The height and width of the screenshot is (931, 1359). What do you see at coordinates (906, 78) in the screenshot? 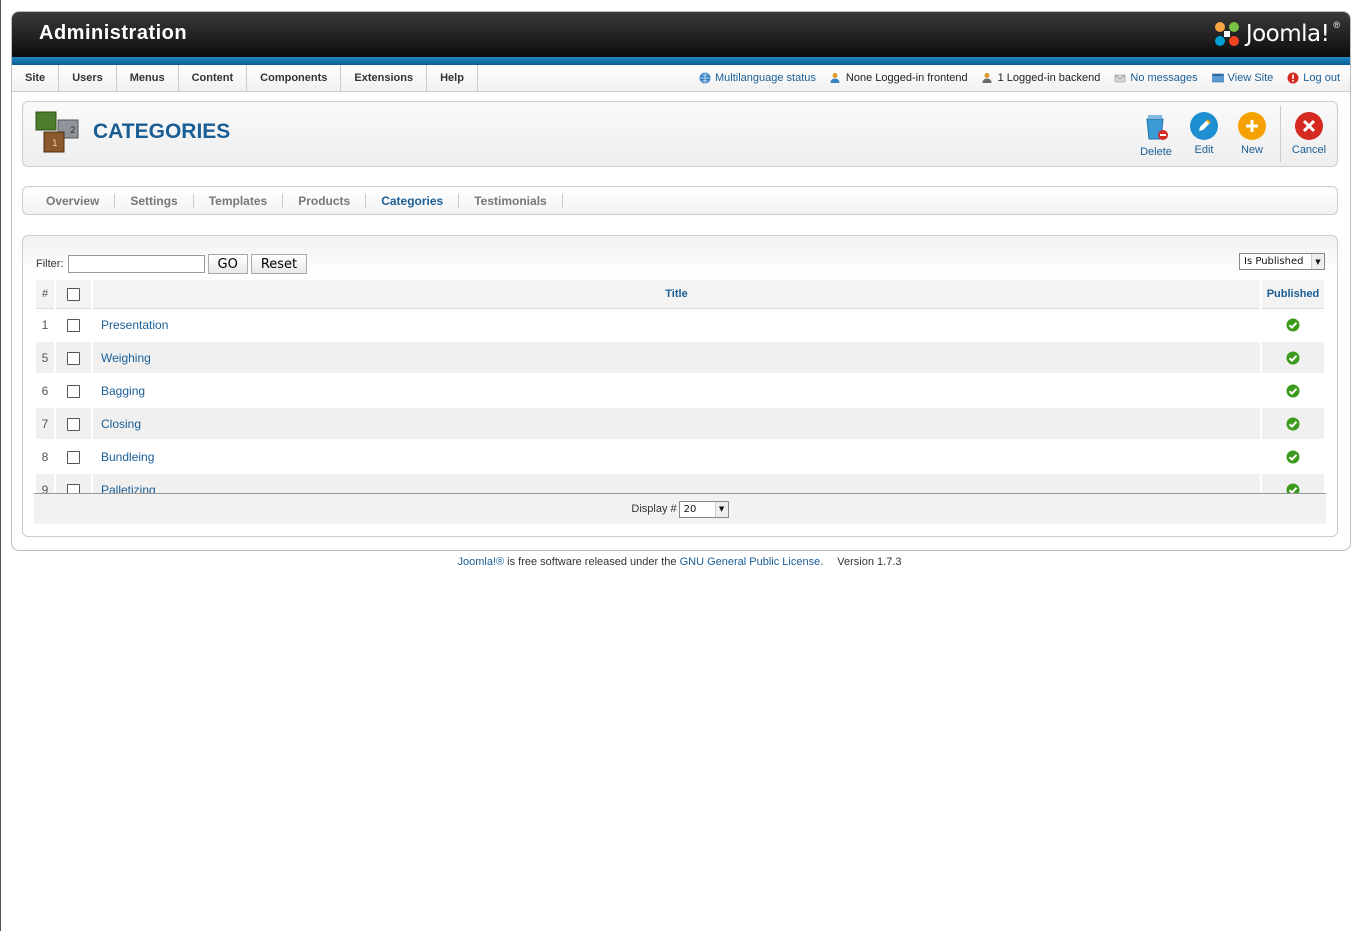
I see `frontend-users-text: None Logged-in frontend` at bounding box center [906, 78].